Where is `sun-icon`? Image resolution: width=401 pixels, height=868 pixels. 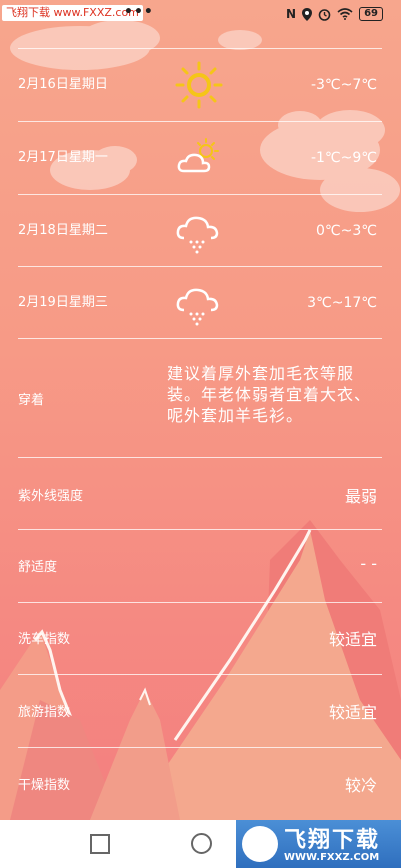 sun-icon is located at coordinates (199, 85).